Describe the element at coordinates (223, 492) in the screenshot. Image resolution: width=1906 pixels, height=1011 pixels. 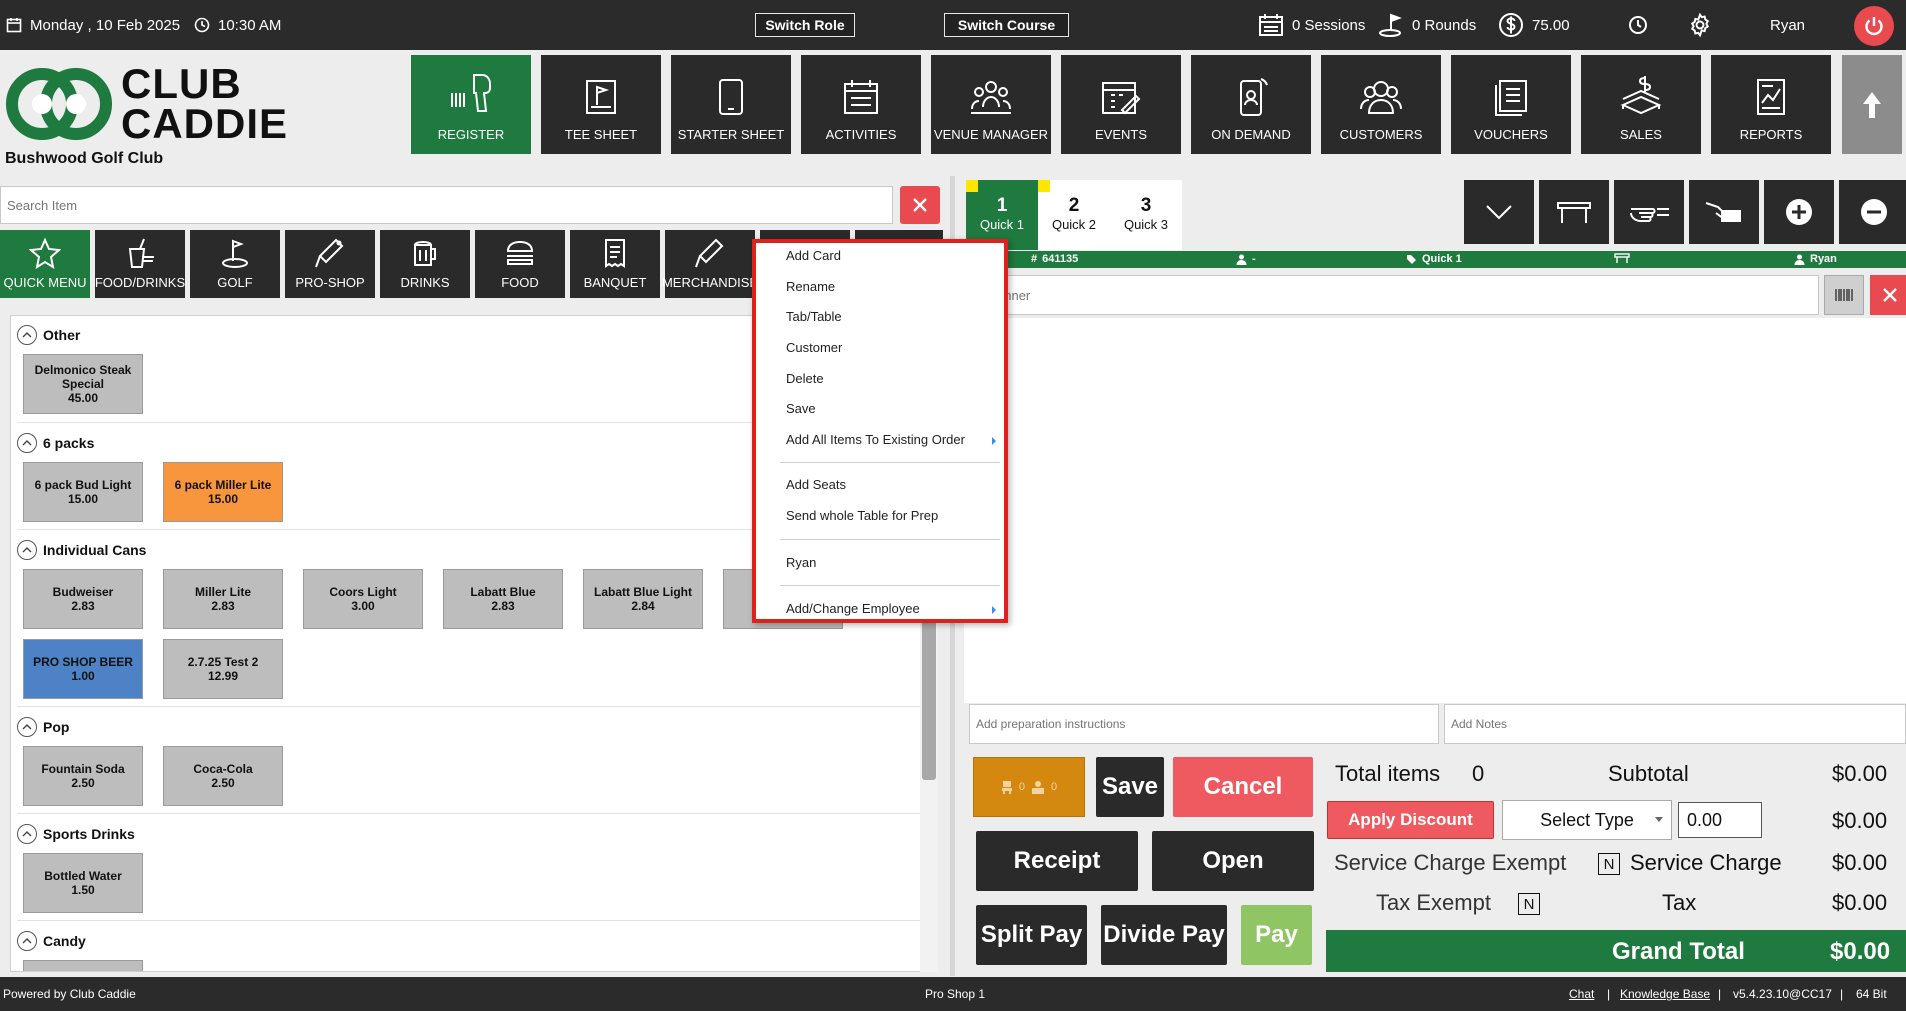
I see `item-tile: 6 pack Miller Lite 15.00` at that location.